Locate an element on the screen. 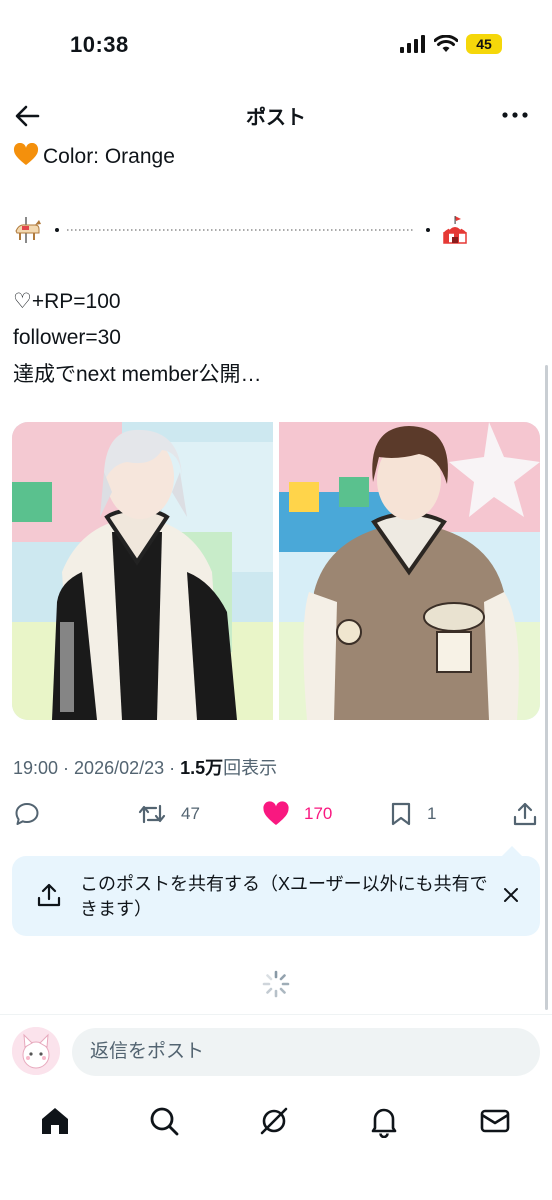 Image resolution: width=552 pixels, height=1200 pixels. post-date: 2026/02/23 is located at coordinates (119, 768).